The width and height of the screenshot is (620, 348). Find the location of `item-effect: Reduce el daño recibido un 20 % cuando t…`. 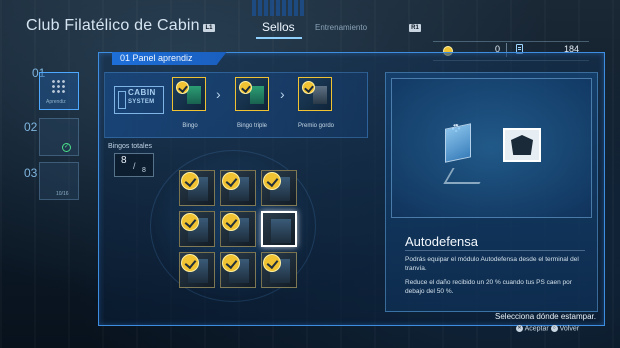

item-effect: Reduce el daño recibido un 20 % cuando t… is located at coordinates (488, 287).